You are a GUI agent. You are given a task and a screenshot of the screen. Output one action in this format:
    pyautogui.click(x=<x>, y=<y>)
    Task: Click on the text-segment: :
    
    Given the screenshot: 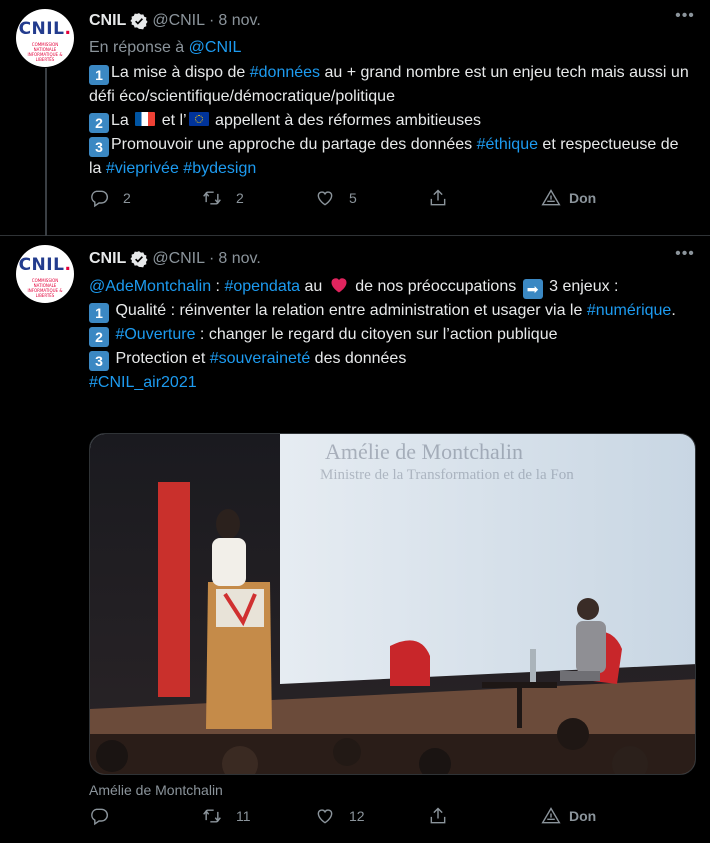 What is the action you would take?
    pyautogui.click(x=218, y=286)
    